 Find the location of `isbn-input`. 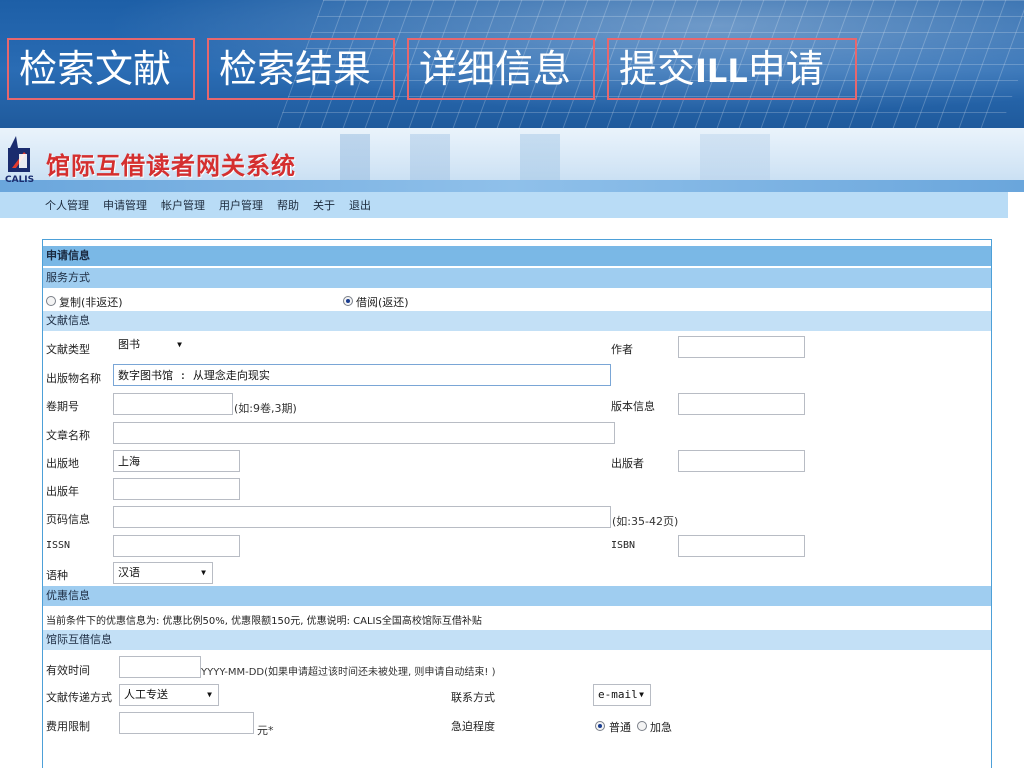

isbn-input is located at coordinates (741, 546).